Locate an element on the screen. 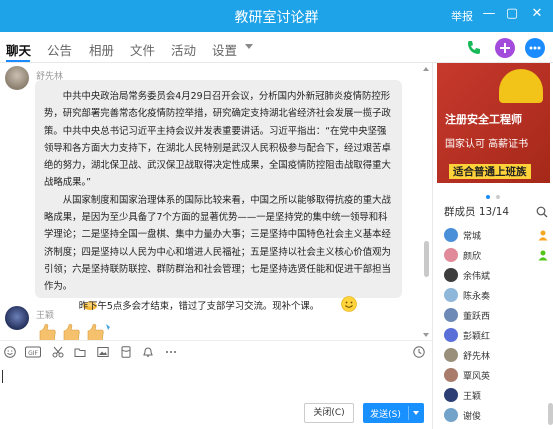  text-caret is located at coordinates (2, 376).